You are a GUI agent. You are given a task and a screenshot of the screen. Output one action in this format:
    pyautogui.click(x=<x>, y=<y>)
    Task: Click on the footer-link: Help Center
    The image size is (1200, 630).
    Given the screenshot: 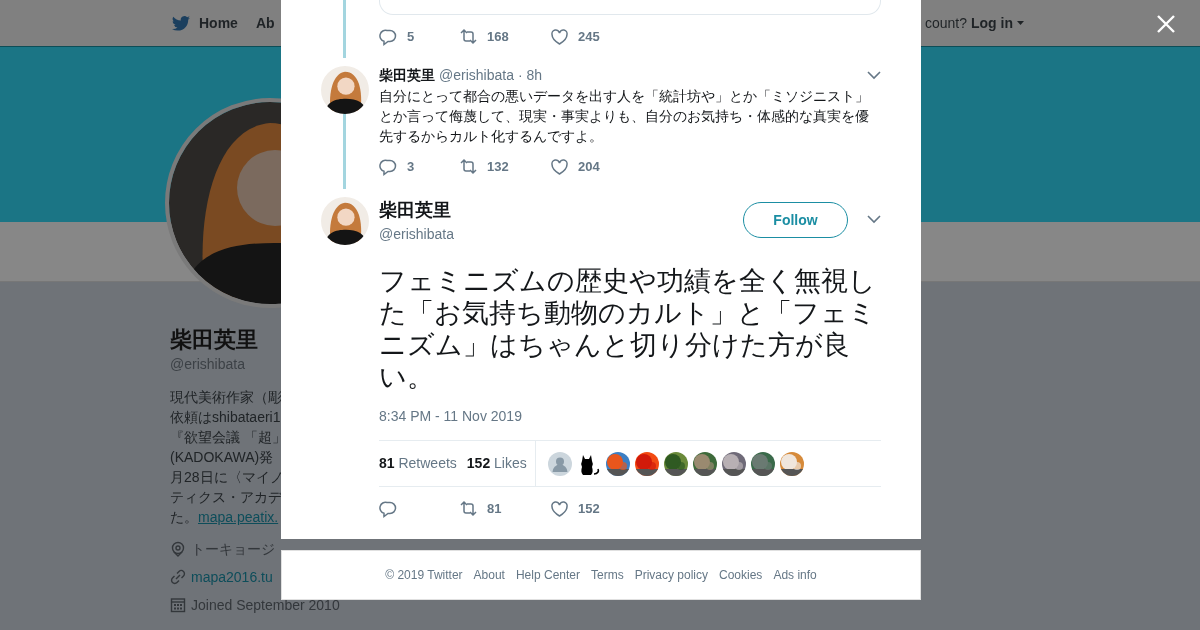 What is the action you would take?
    pyautogui.click(x=547, y=575)
    